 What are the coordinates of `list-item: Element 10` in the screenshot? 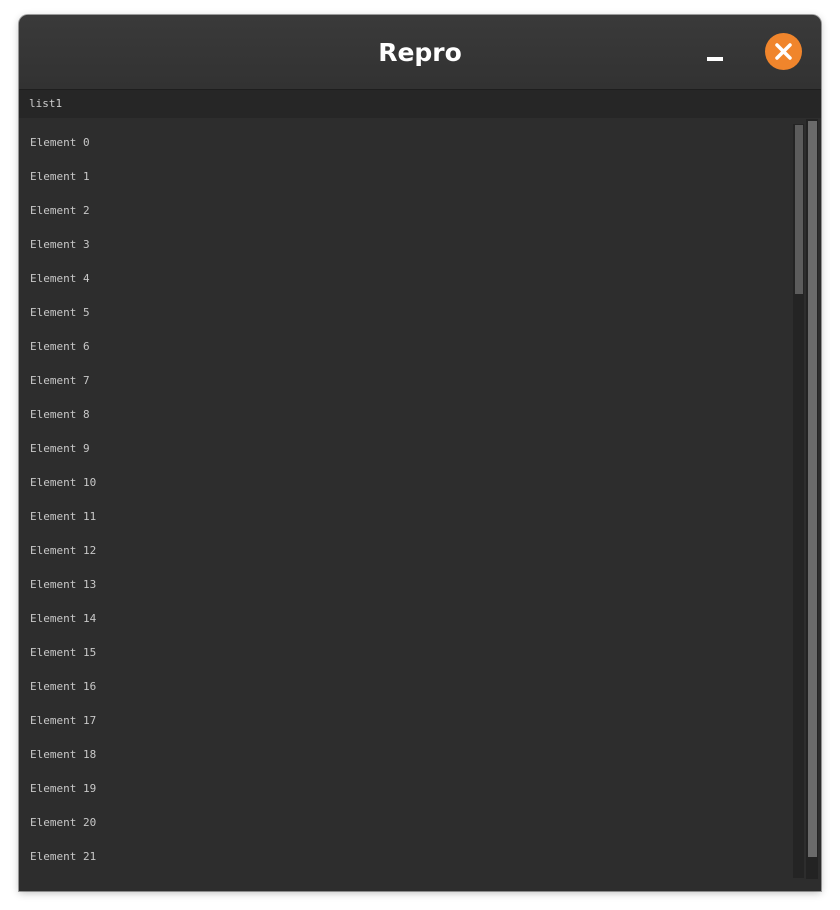 It's located at (63, 483).